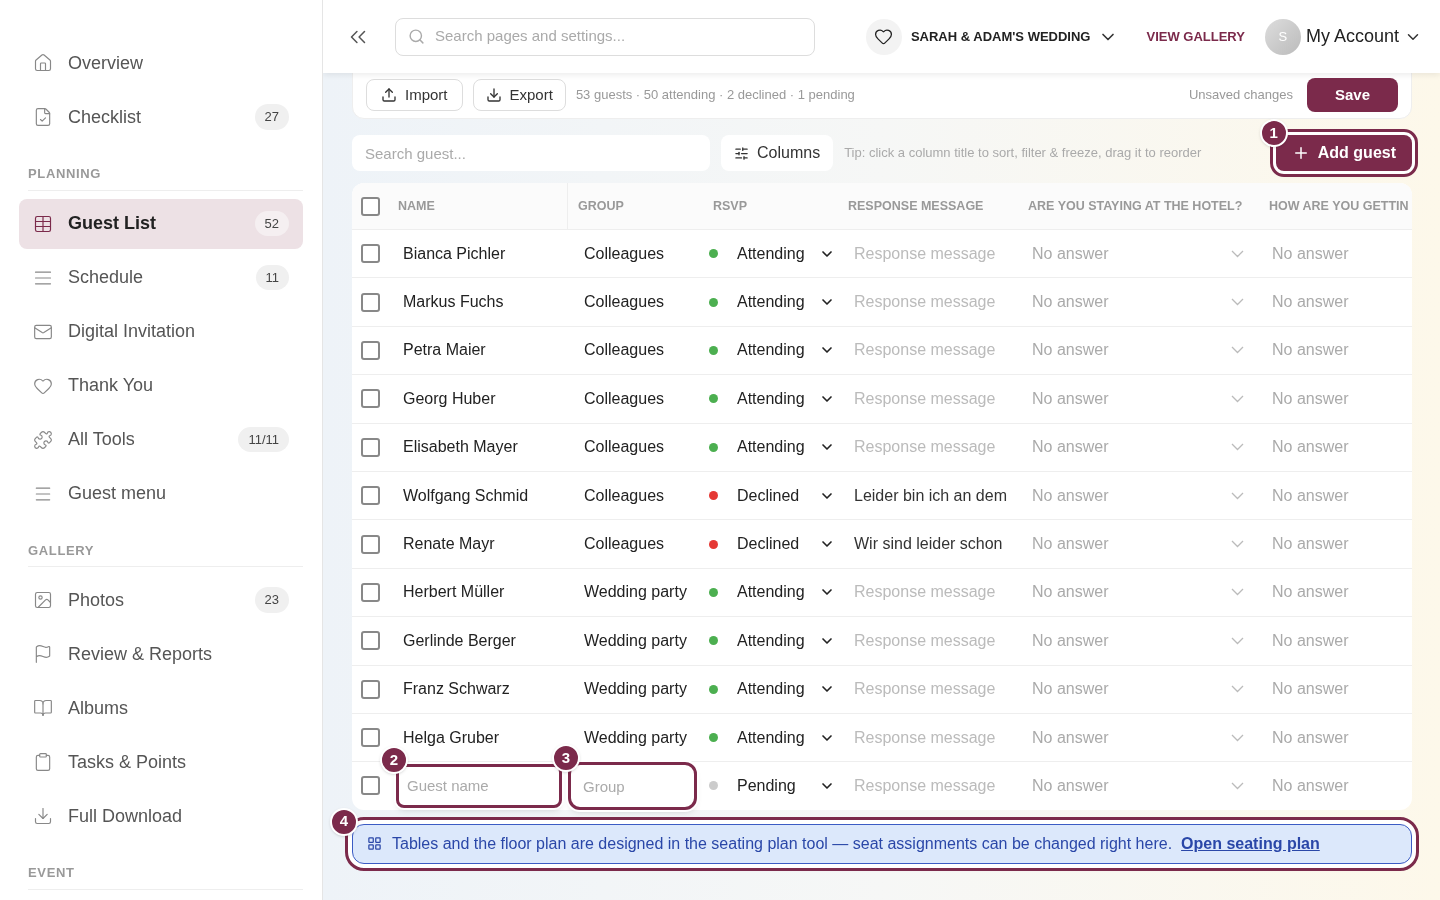 This screenshot has height=900, width=1440. Describe the element at coordinates (43, 600) in the screenshot. I see `image-icon` at that location.